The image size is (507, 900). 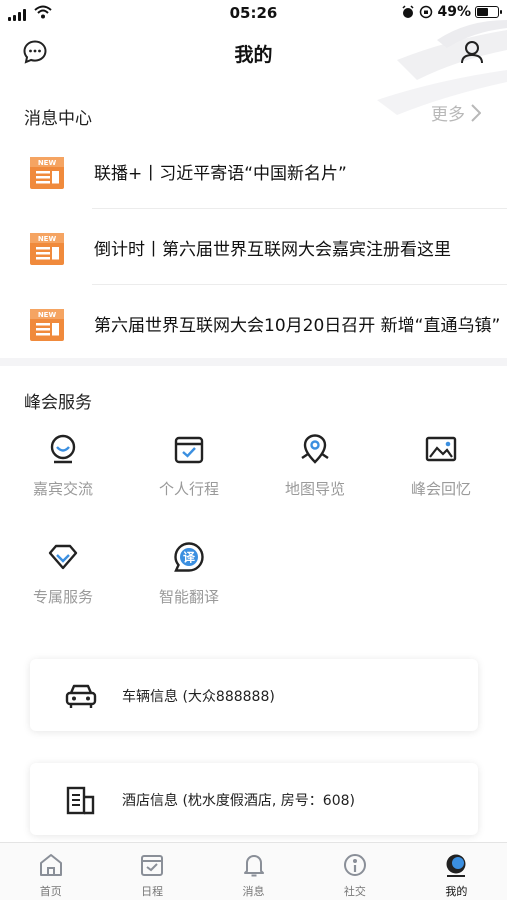 I want to click on service-personal-itinerary: 个人行程, so click(x=189, y=465).